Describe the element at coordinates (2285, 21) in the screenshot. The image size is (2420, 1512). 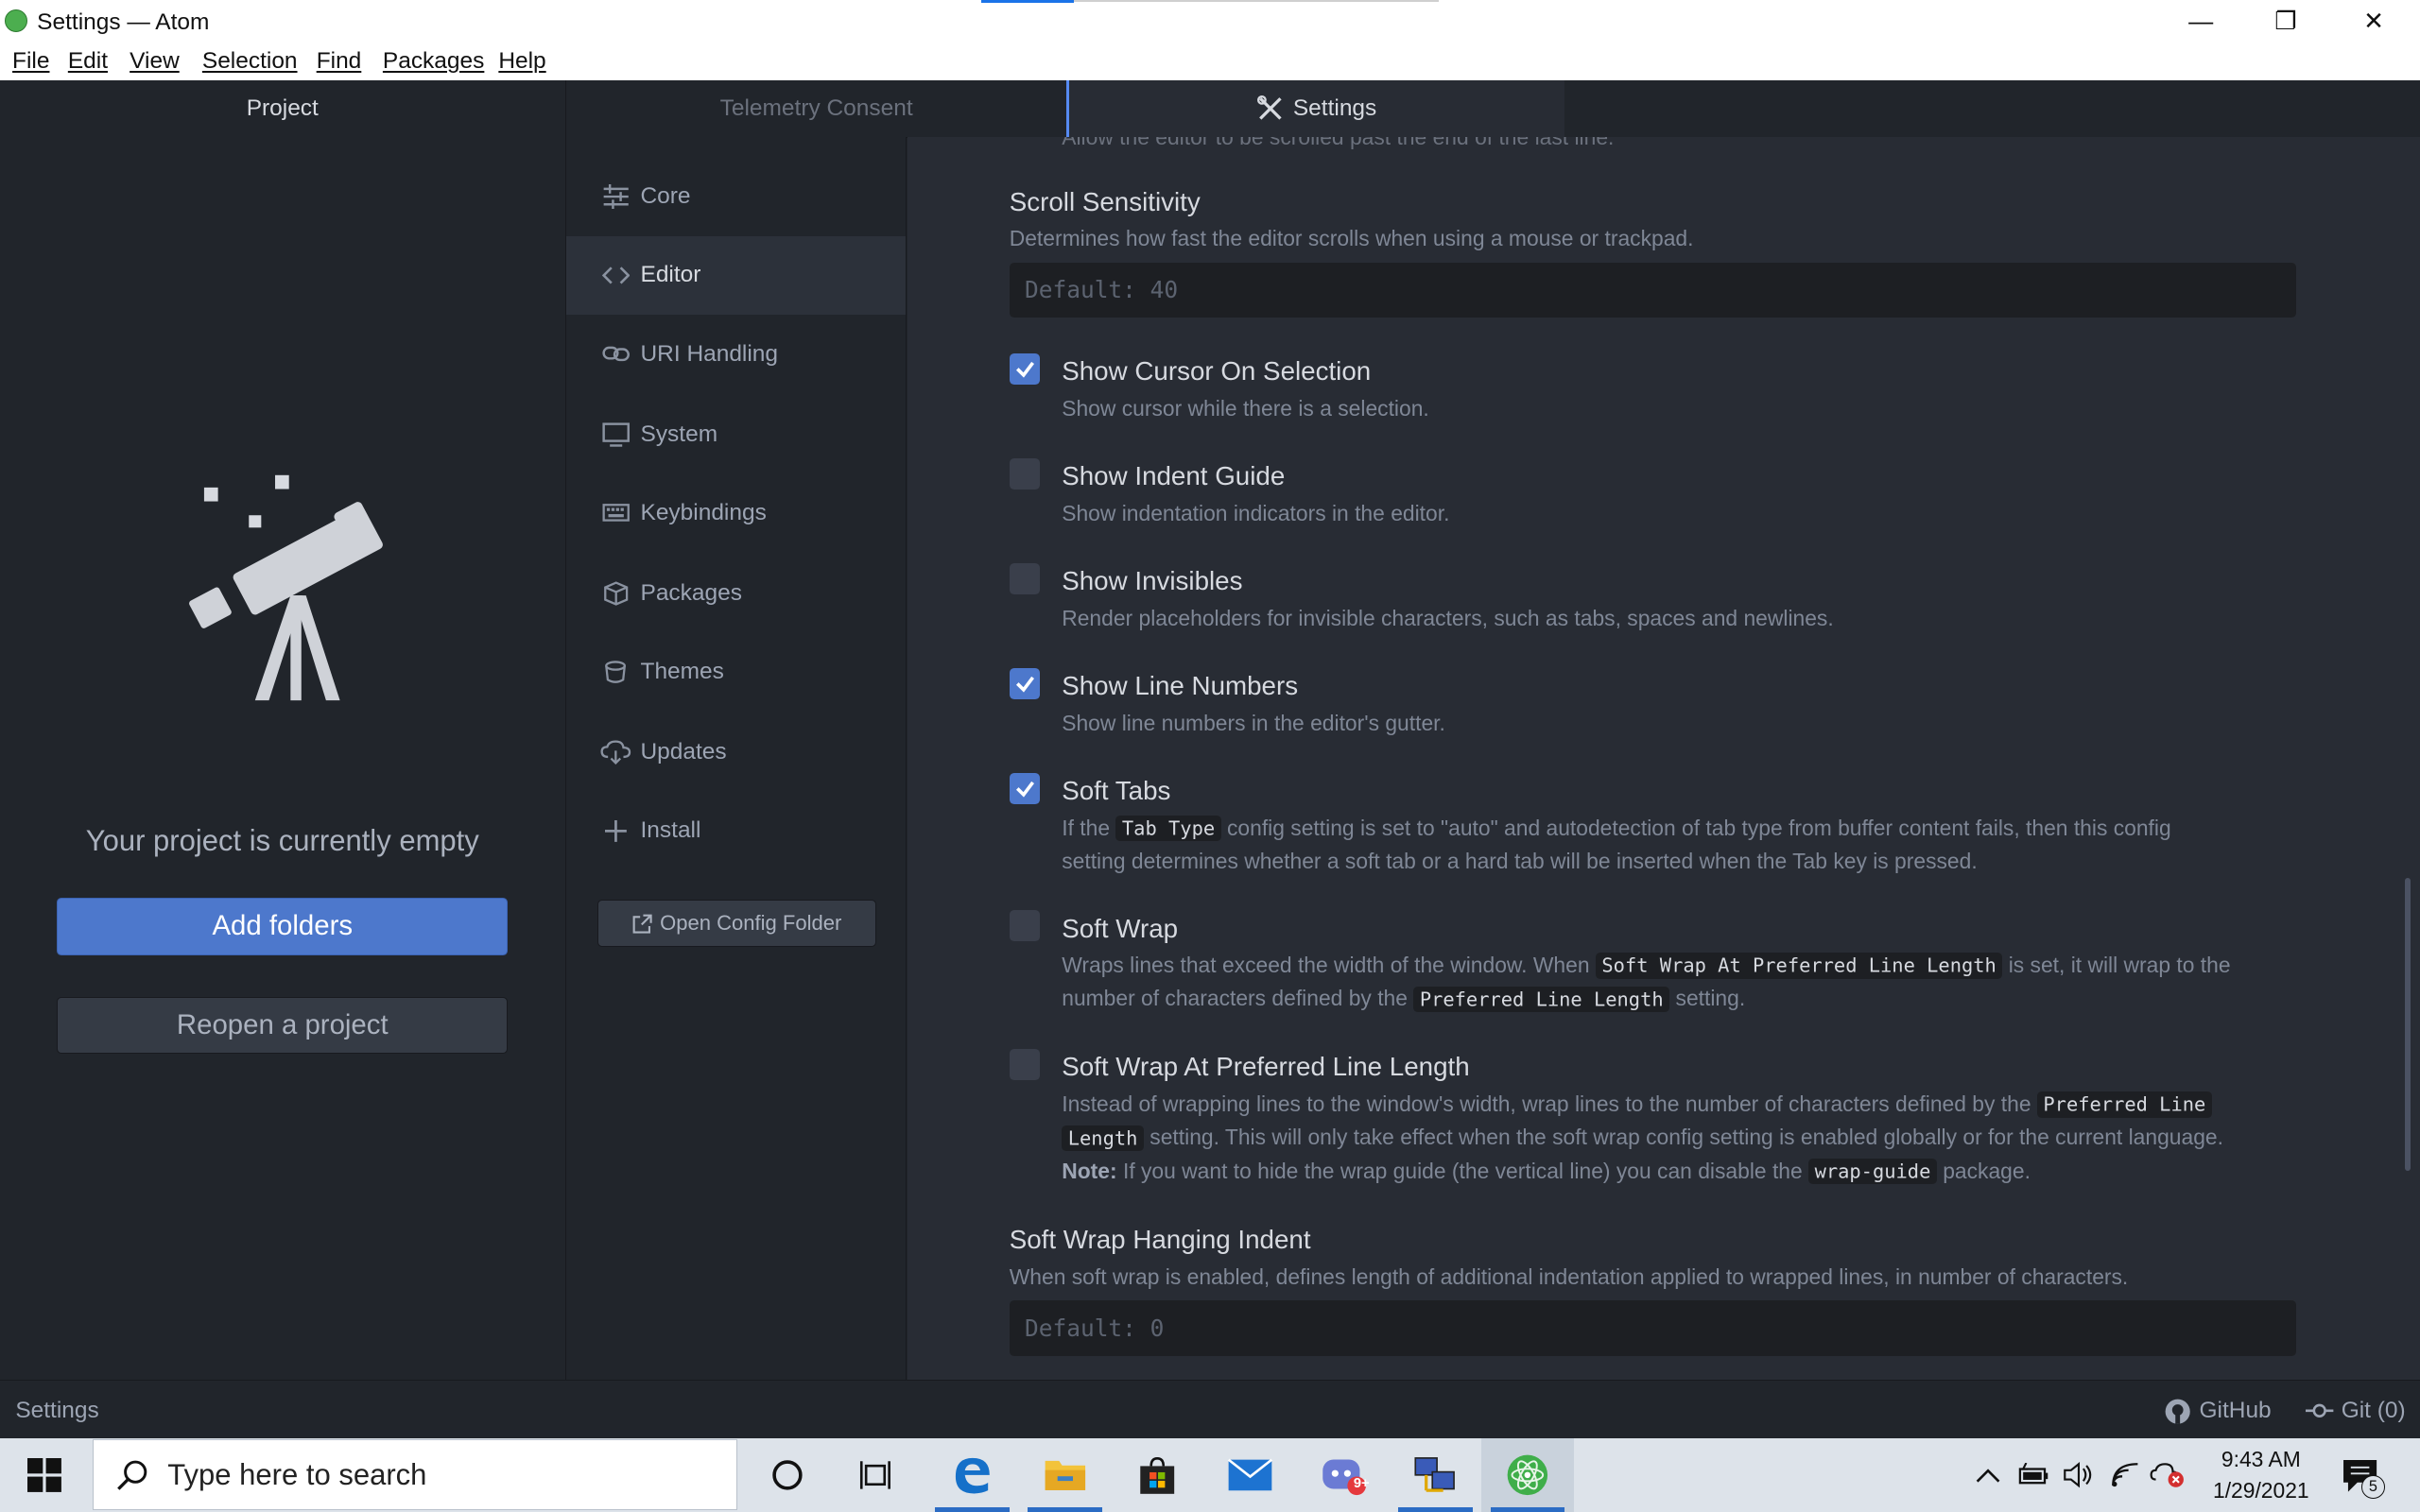
I see `restore-button: ❐` at that location.